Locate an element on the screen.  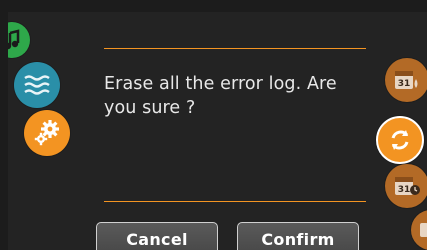
confirm-button: Confirm is located at coordinates (298, 236).